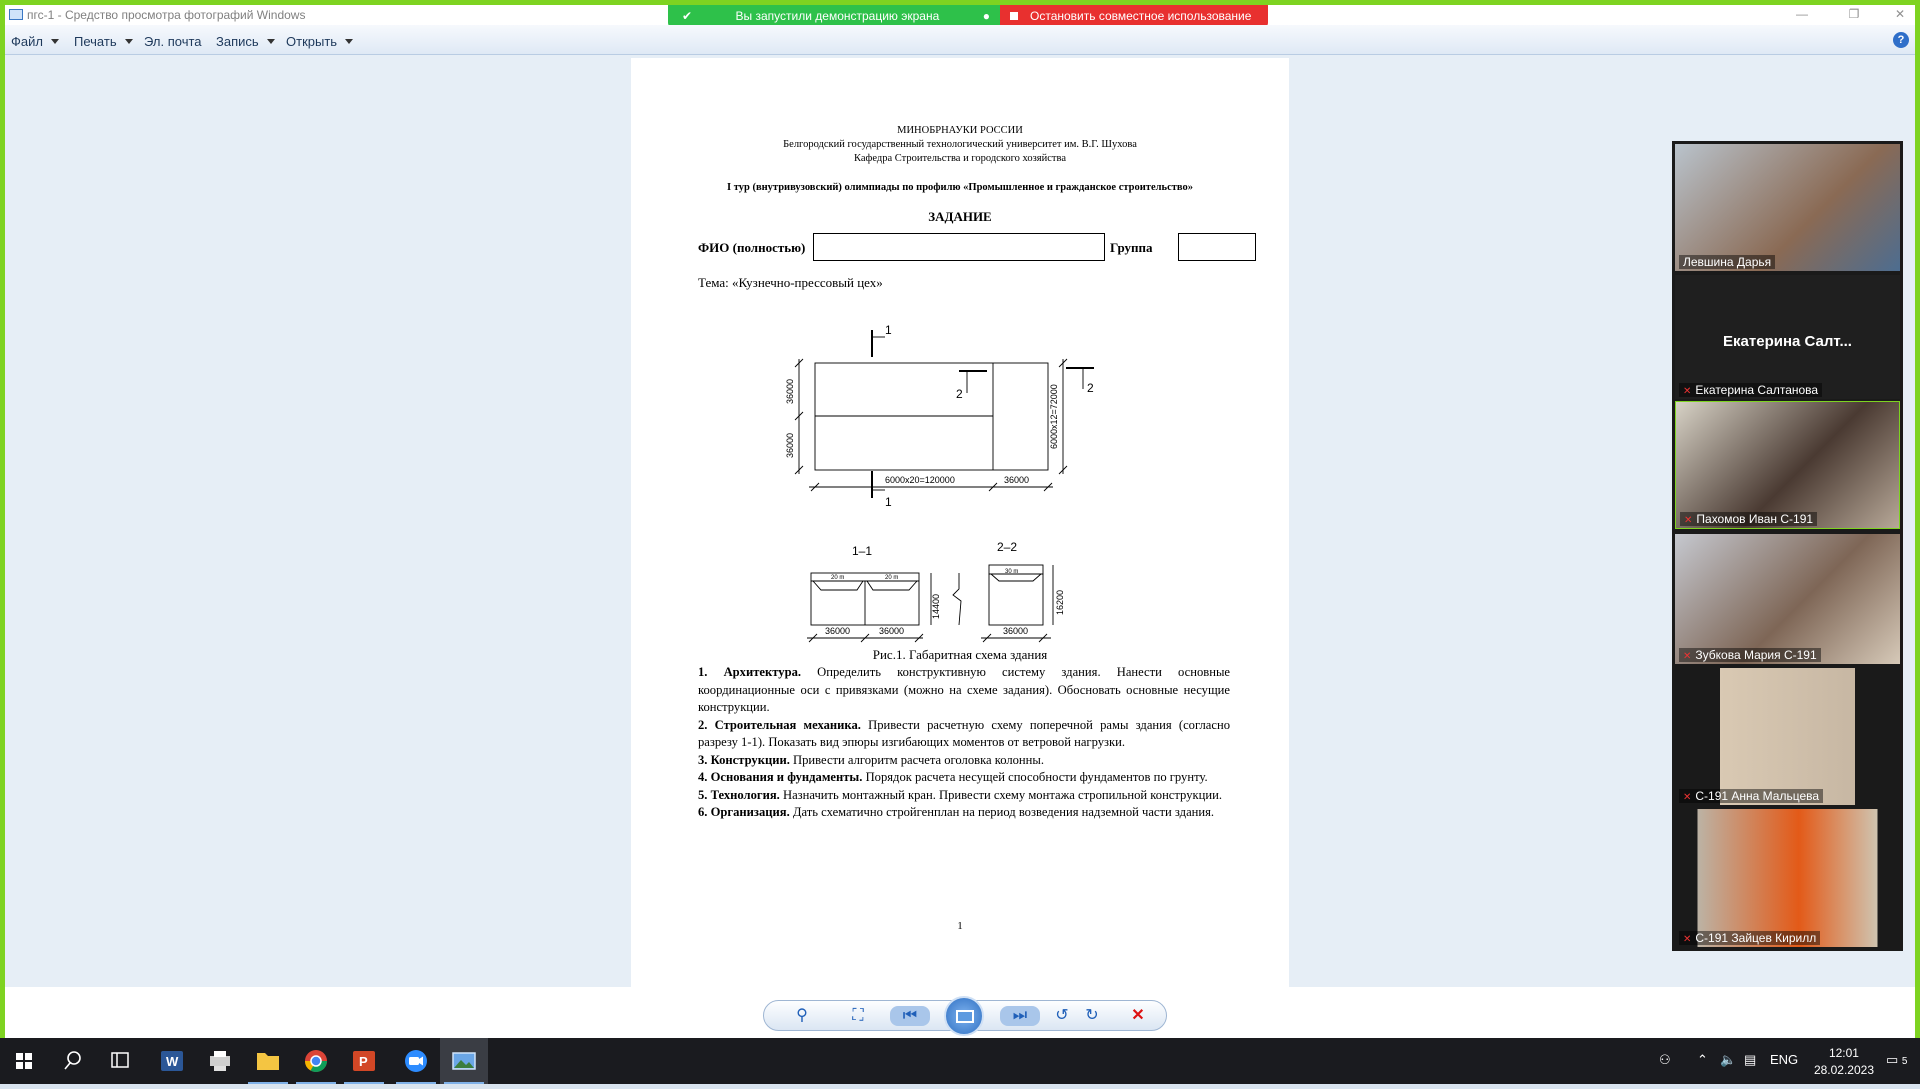 The width and height of the screenshot is (1920, 1089). What do you see at coordinates (779, 724) in the screenshot?
I see `task-head: 2. Строительная механика.` at bounding box center [779, 724].